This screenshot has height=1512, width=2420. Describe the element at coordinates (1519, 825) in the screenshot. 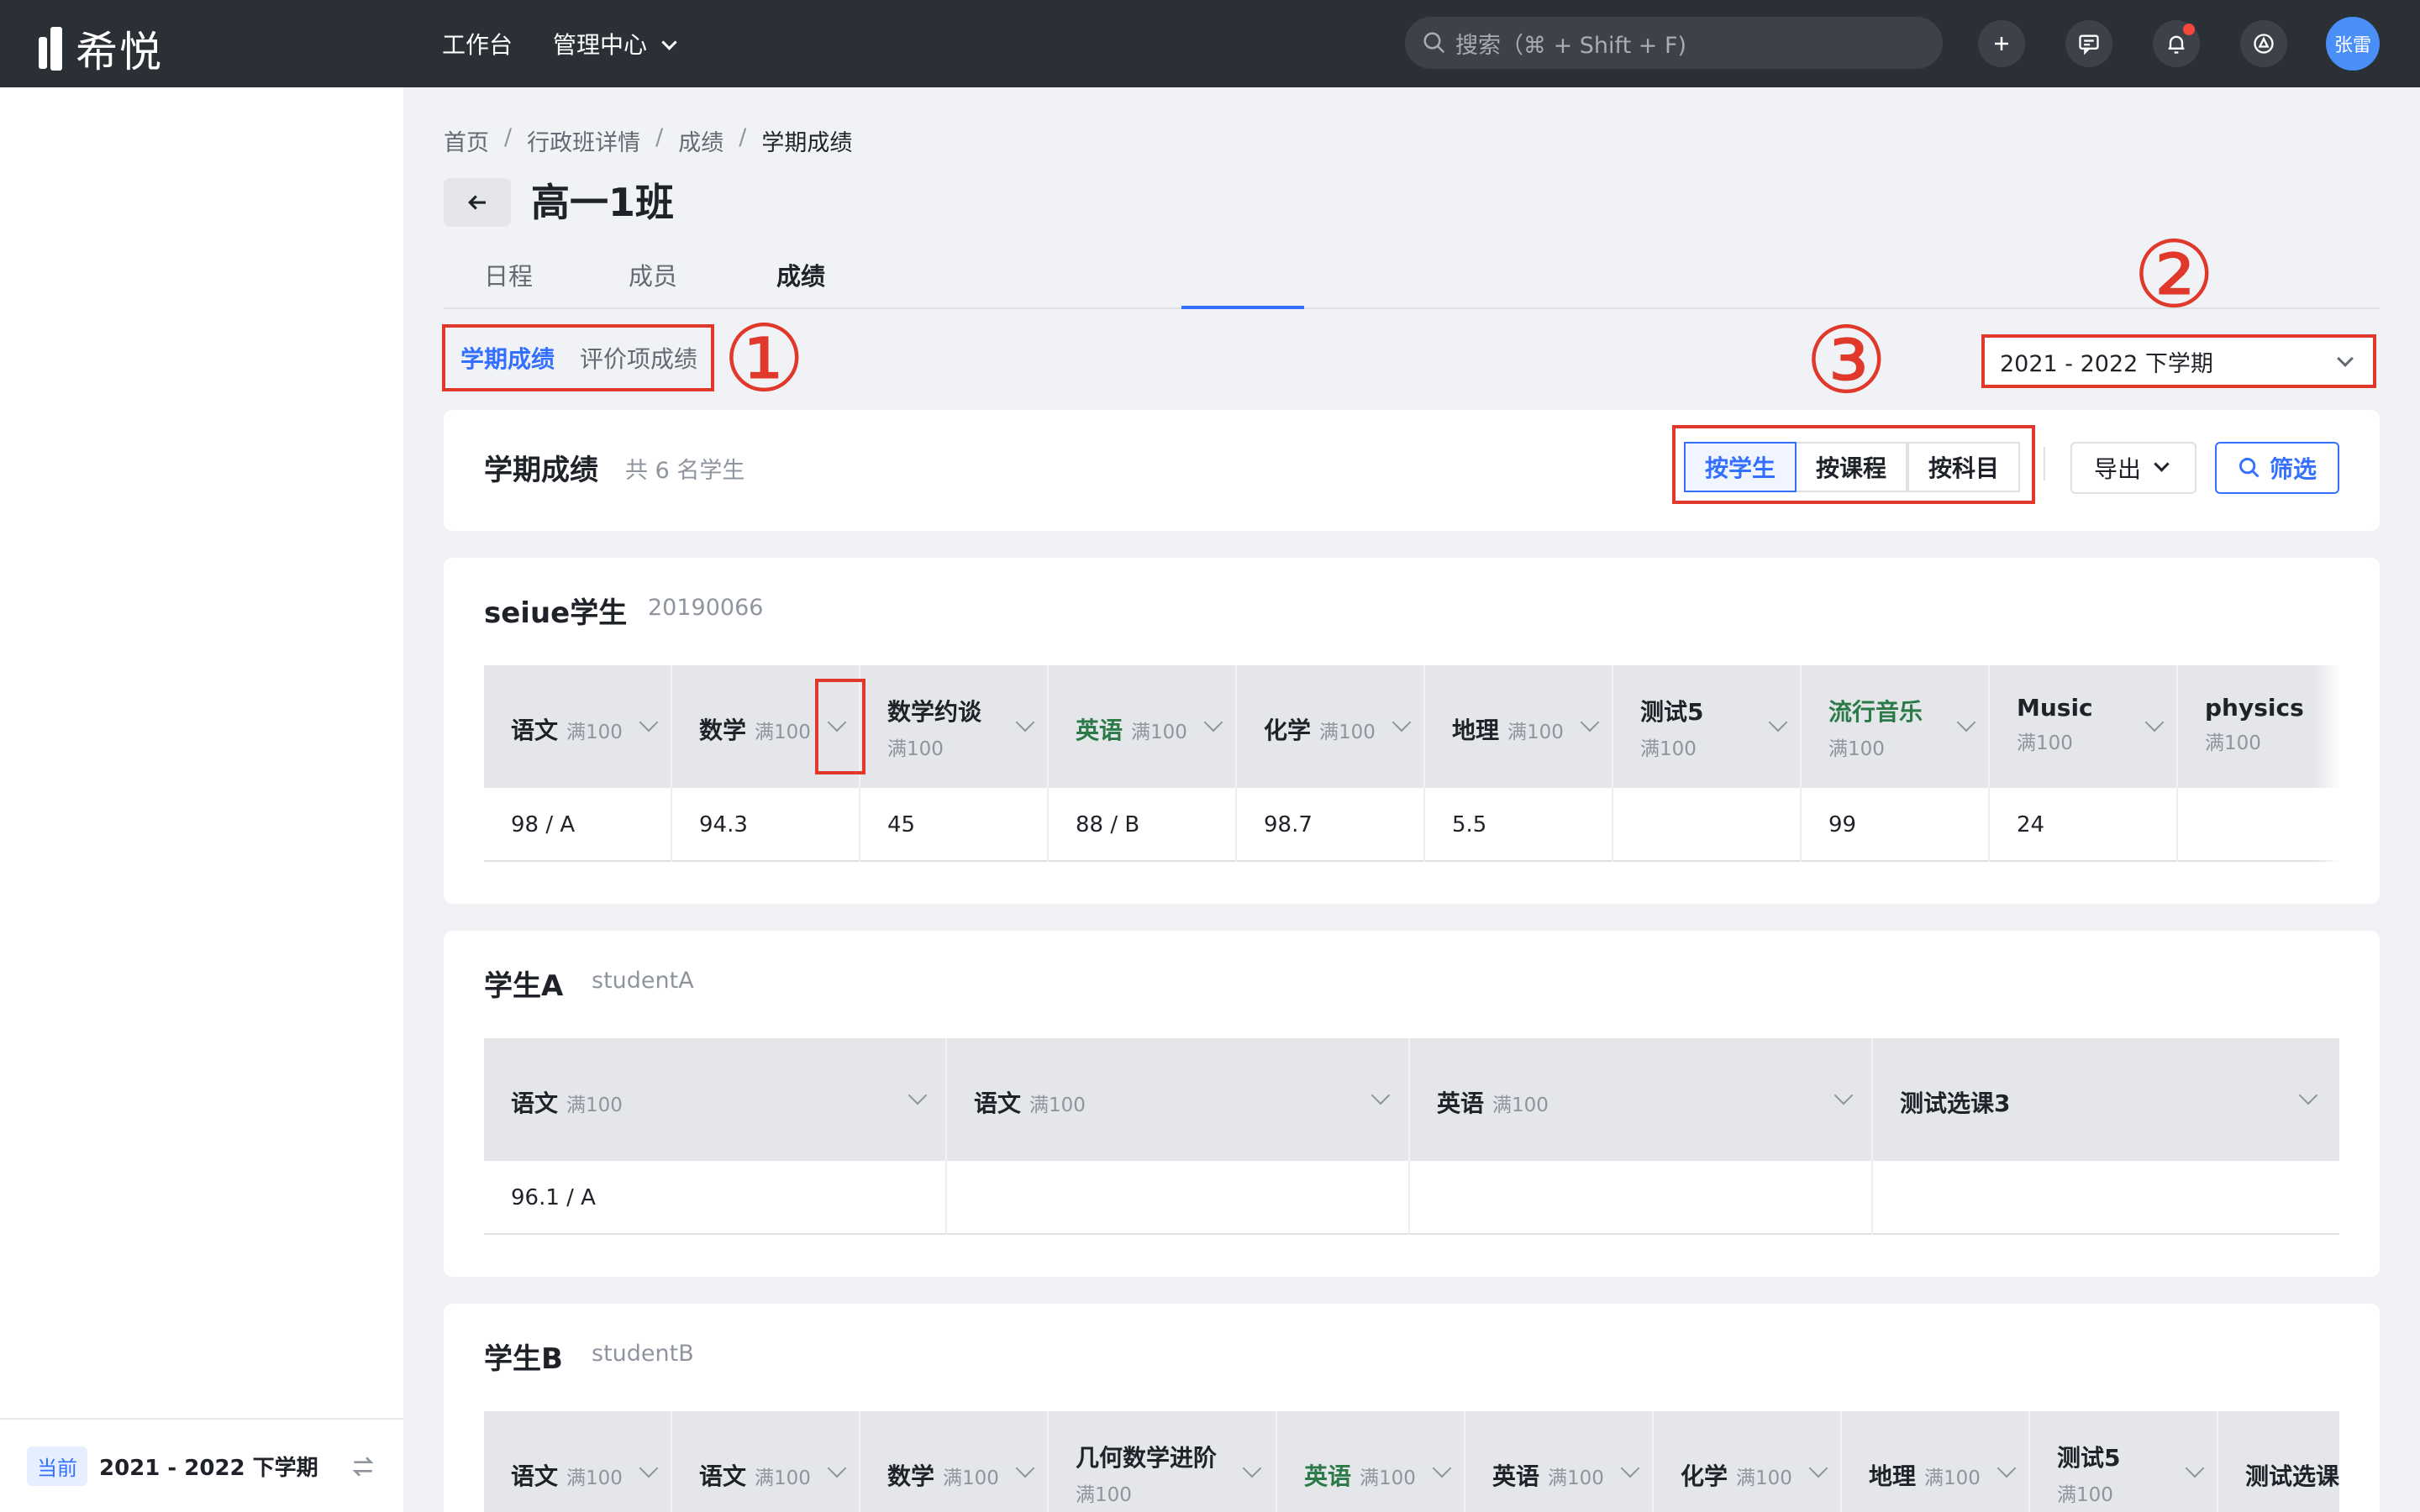

I see `grade-cell: 5.5` at that location.